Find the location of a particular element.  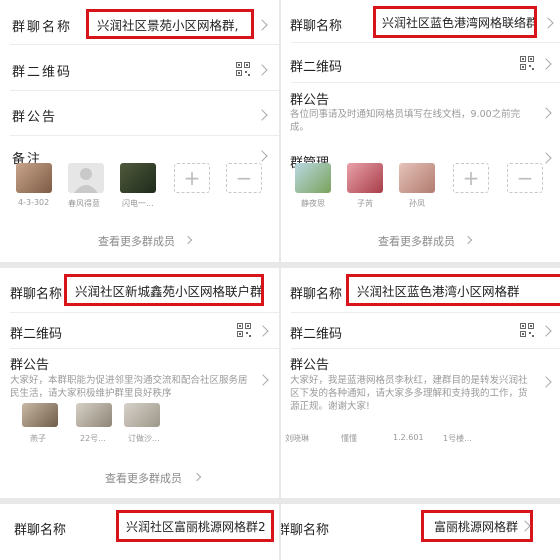

member-name: 4-3-302 is located at coordinates (34, 202).